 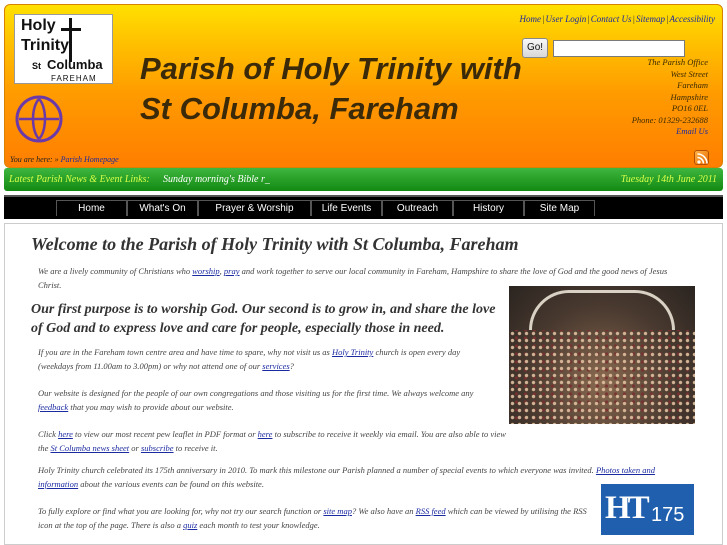 What do you see at coordinates (190, 525) in the screenshot?
I see `quiz-link: quiz` at bounding box center [190, 525].